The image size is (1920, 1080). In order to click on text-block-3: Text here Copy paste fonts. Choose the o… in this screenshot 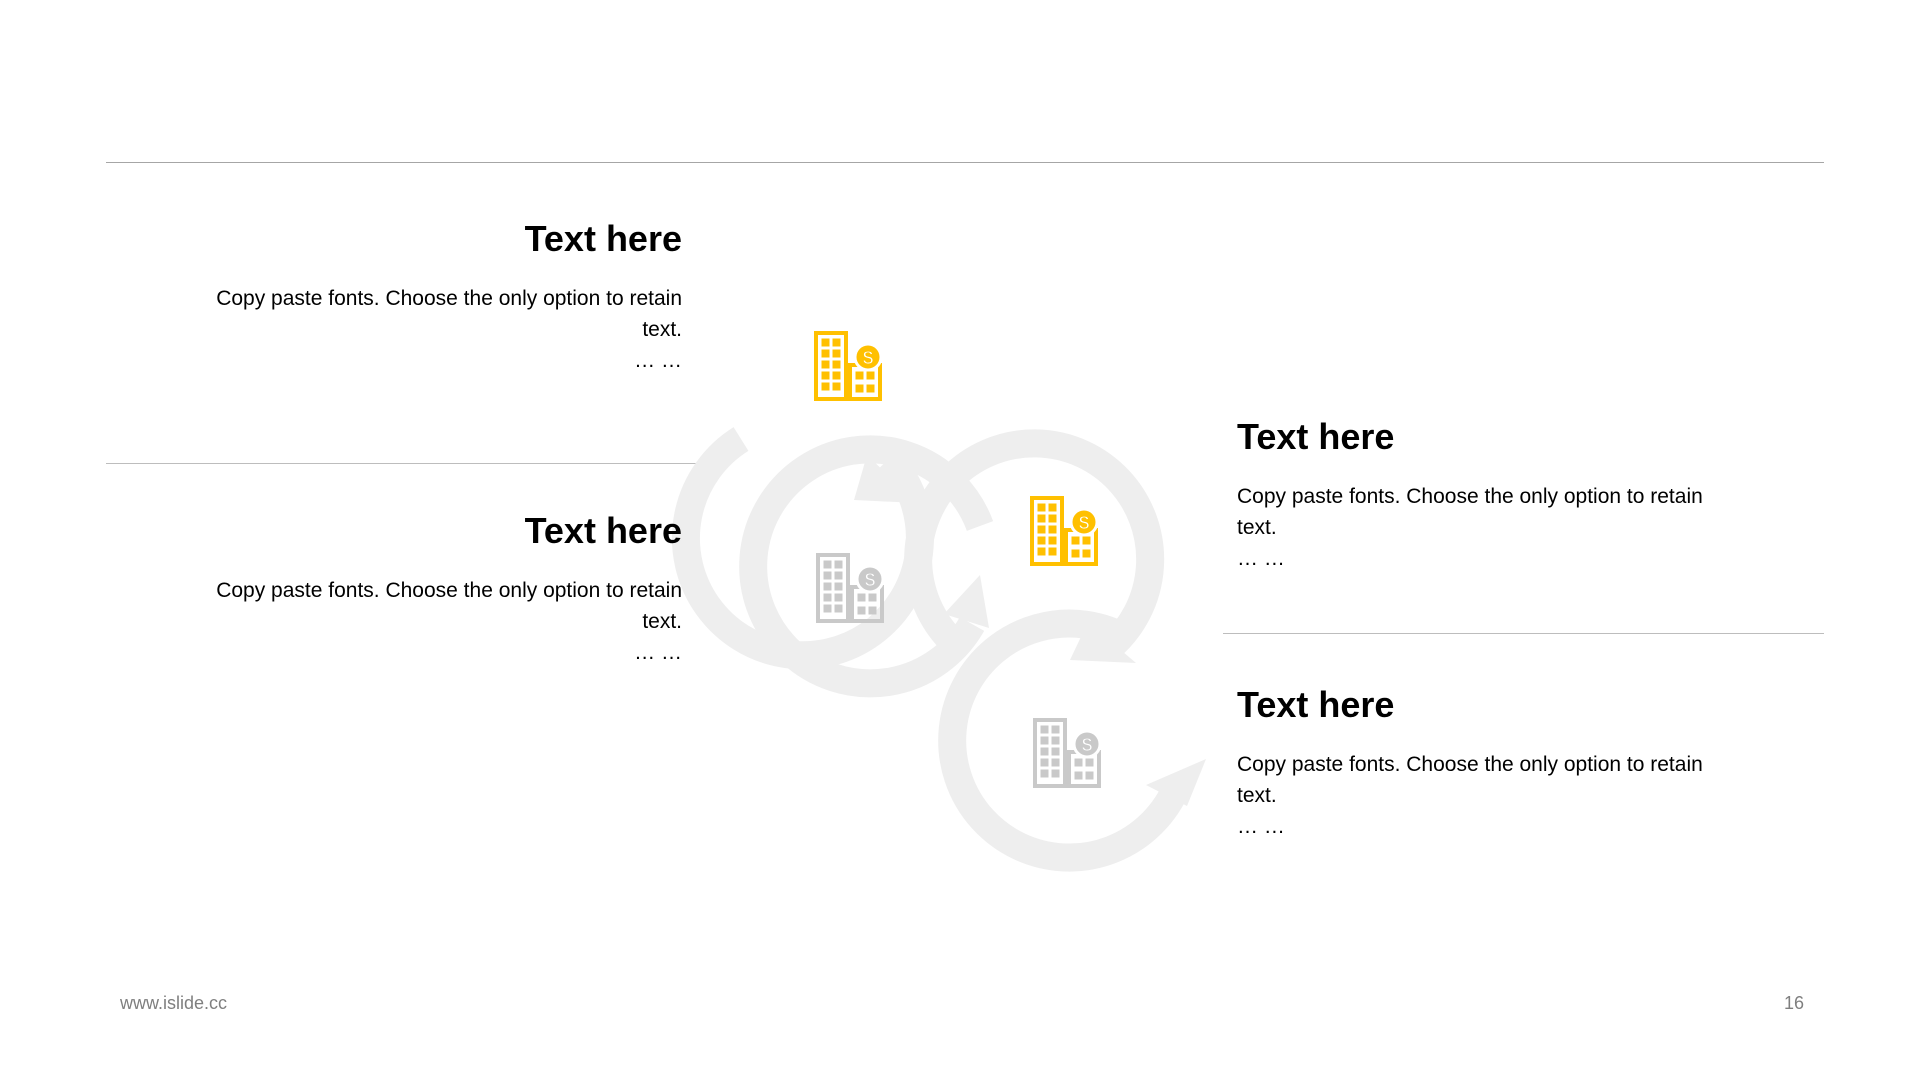, I will do `click(1487, 495)`.